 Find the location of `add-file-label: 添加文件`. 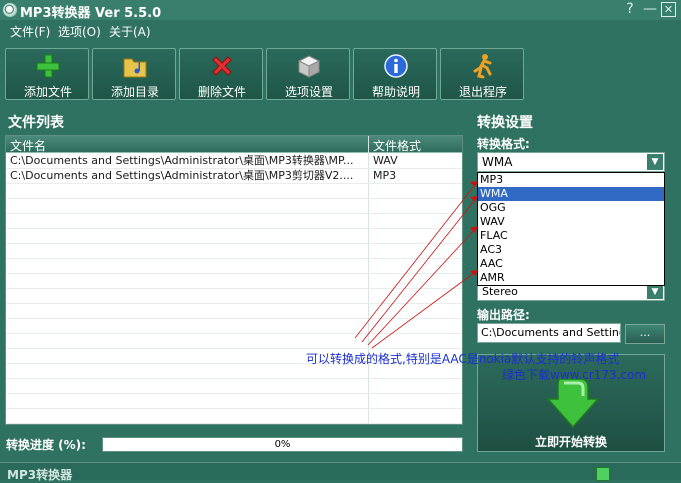

add-file-label: 添加文件 is located at coordinates (47, 92).